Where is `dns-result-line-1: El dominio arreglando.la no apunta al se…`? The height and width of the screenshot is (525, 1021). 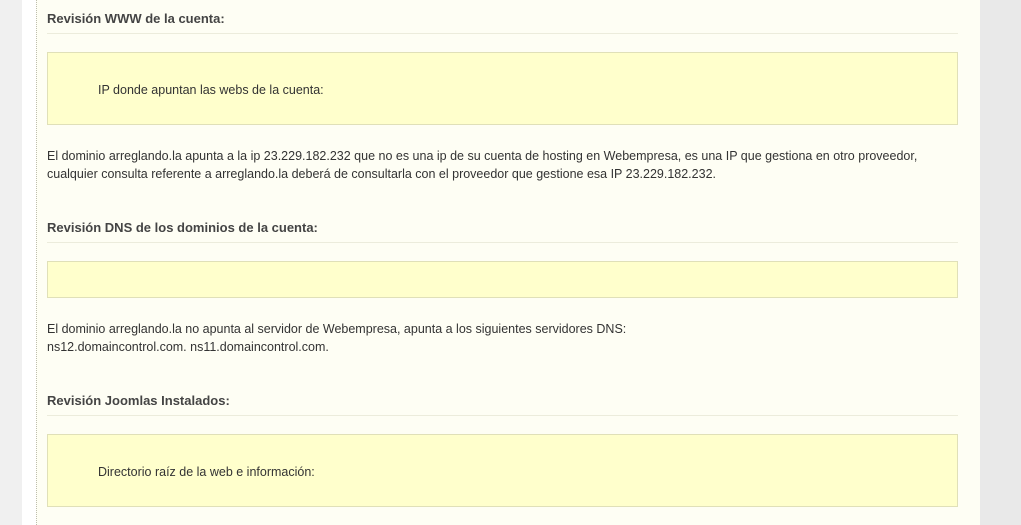 dns-result-line-1: El dominio arreglando.la no apunta al se… is located at coordinates (337, 329).